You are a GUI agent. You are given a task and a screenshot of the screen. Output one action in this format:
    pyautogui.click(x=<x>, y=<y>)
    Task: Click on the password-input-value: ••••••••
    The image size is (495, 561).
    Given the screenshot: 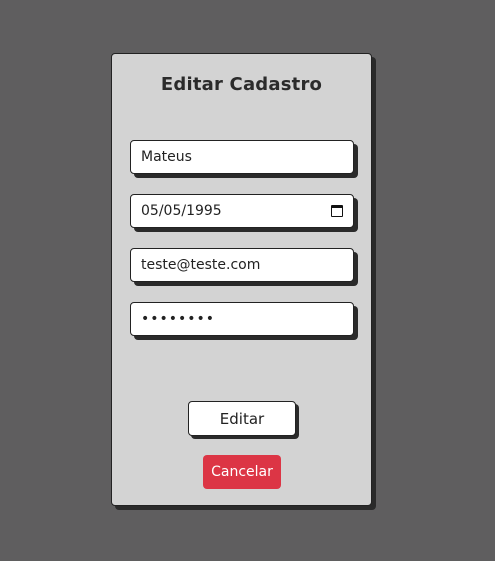 What is the action you would take?
    pyautogui.click(x=178, y=319)
    